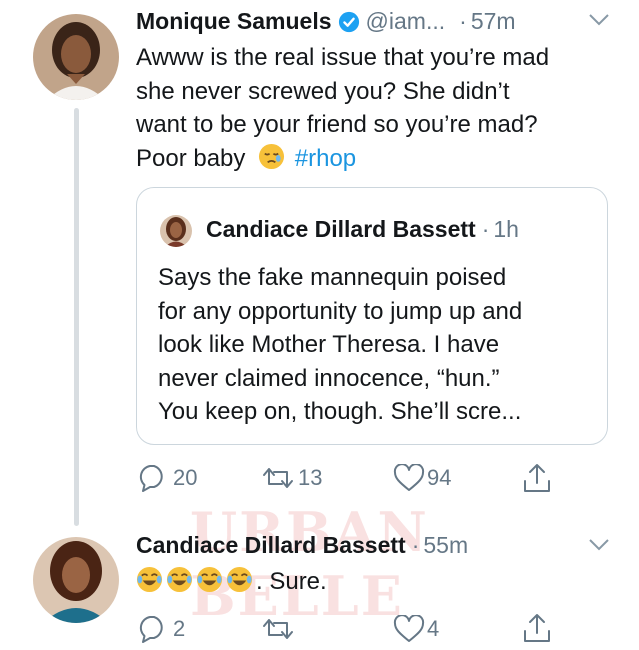 The image size is (639, 650). Describe the element at coordinates (76, 317) in the screenshot. I see `thread-connector-line` at that location.